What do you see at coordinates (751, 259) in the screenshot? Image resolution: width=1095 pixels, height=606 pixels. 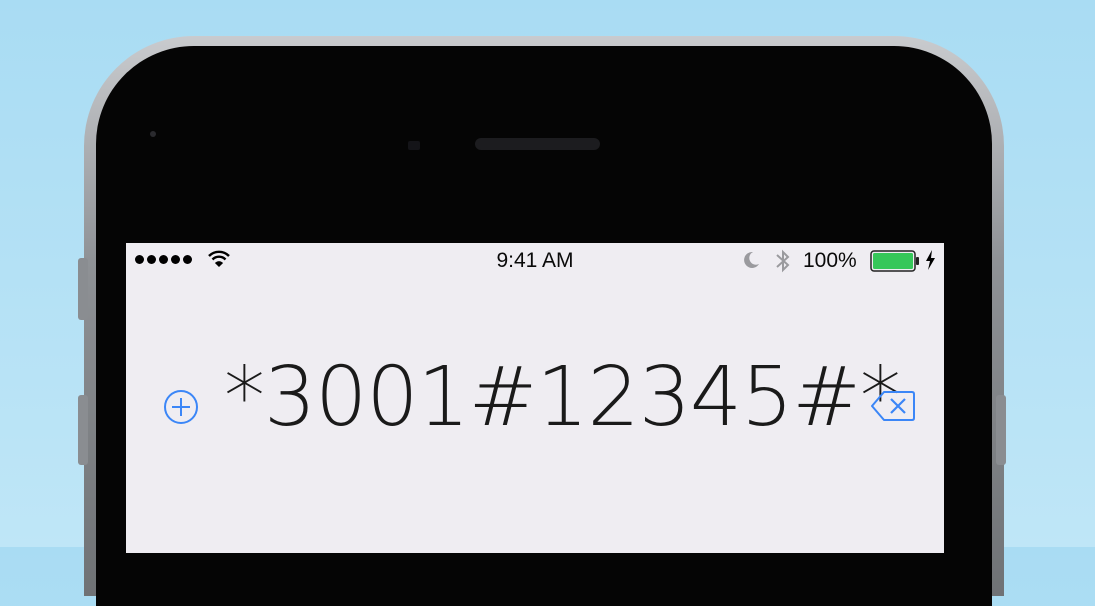 I see `moon-icon` at bounding box center [751, 259].